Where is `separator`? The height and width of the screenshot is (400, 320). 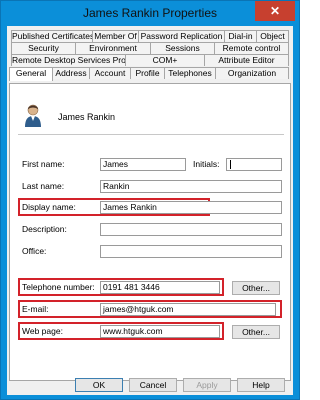 separator is located at coordinates (151, 134).